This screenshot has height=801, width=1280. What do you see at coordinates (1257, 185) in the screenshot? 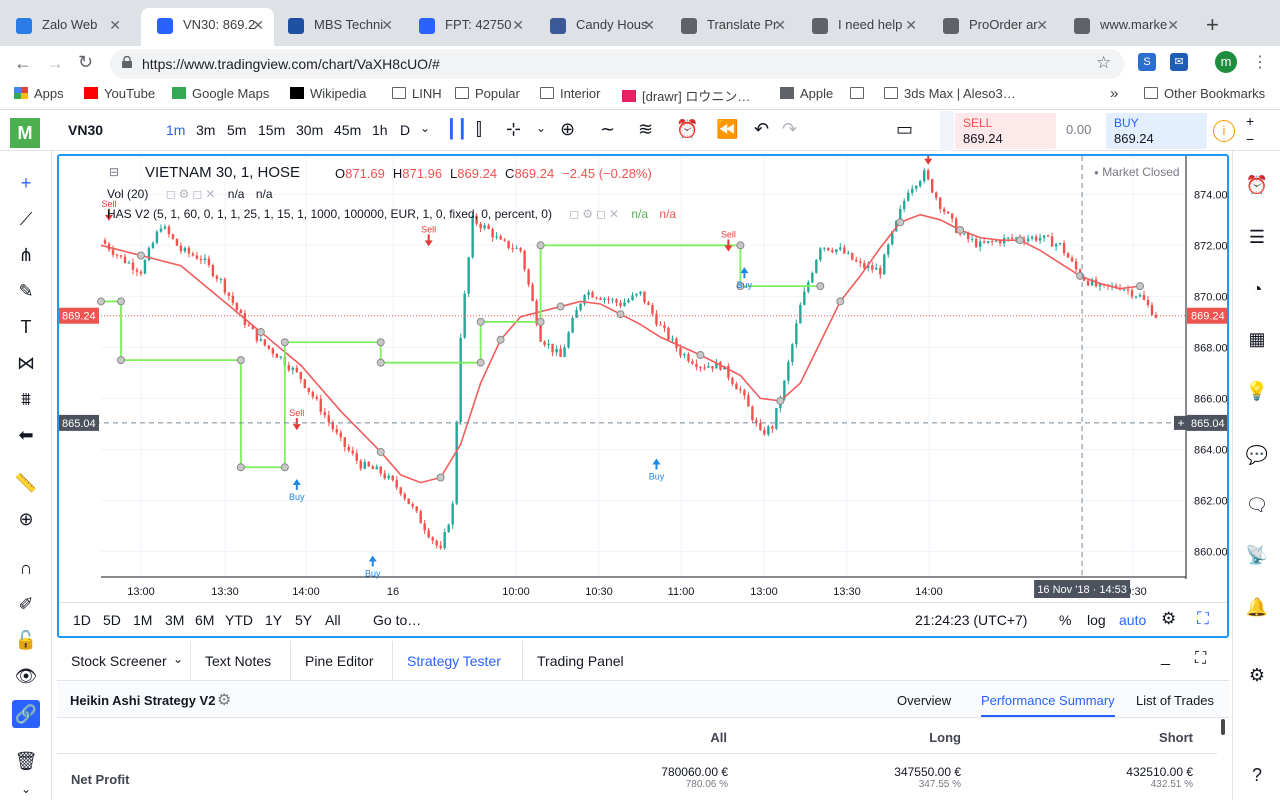
I see `watchlist-clock-icon: ⏰` at bounding box center [1257, 185].